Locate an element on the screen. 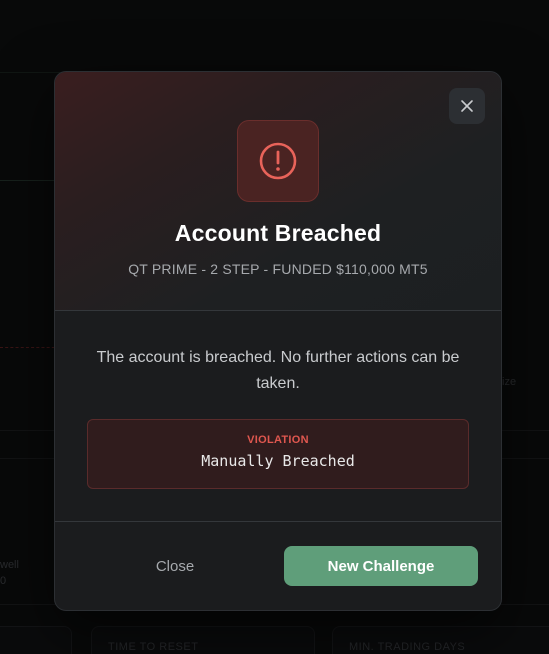  close-icon is located at coordinates (467, 106).